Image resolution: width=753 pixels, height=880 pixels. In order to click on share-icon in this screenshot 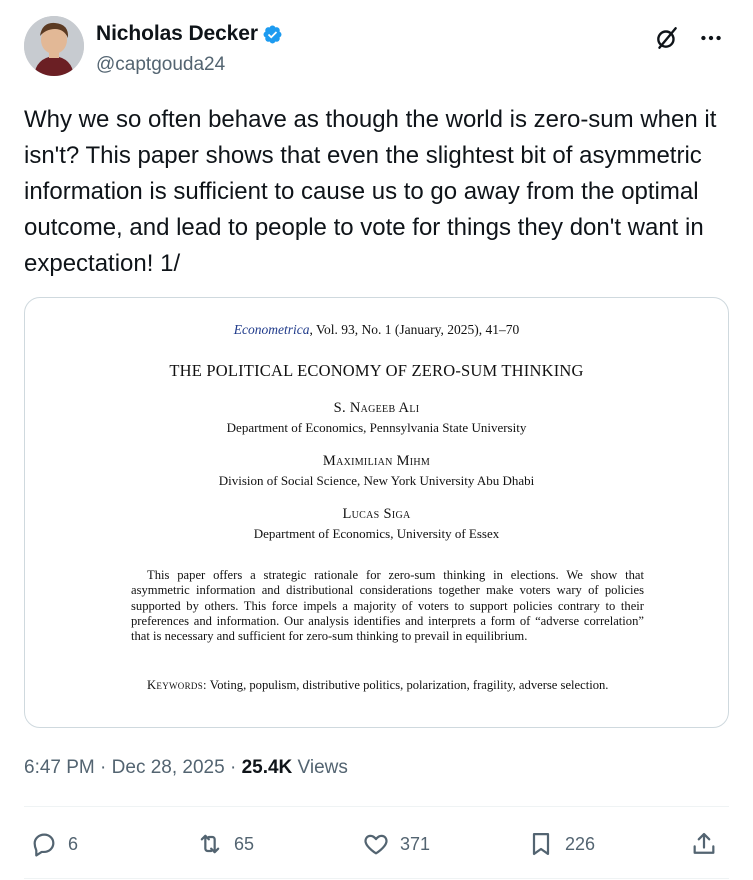, I will do `click(704, 843)`.